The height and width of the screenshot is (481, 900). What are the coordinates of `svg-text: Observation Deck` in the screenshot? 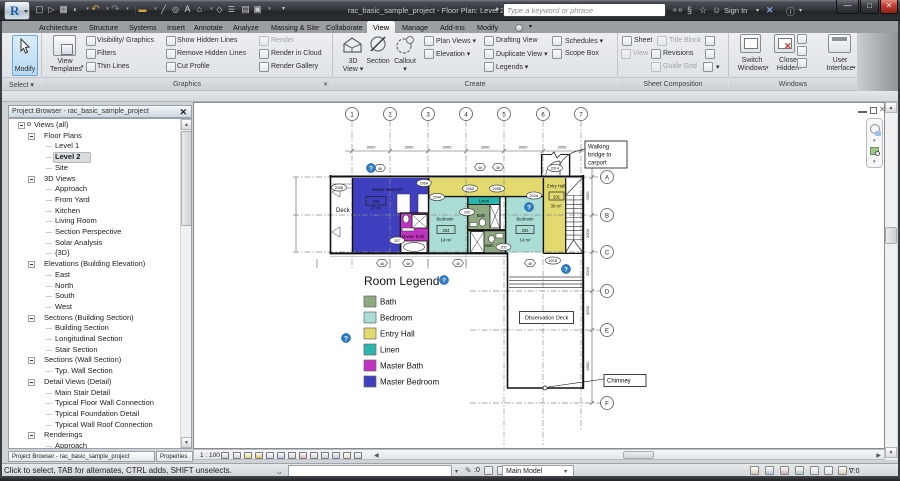 It's located at (547, 319).